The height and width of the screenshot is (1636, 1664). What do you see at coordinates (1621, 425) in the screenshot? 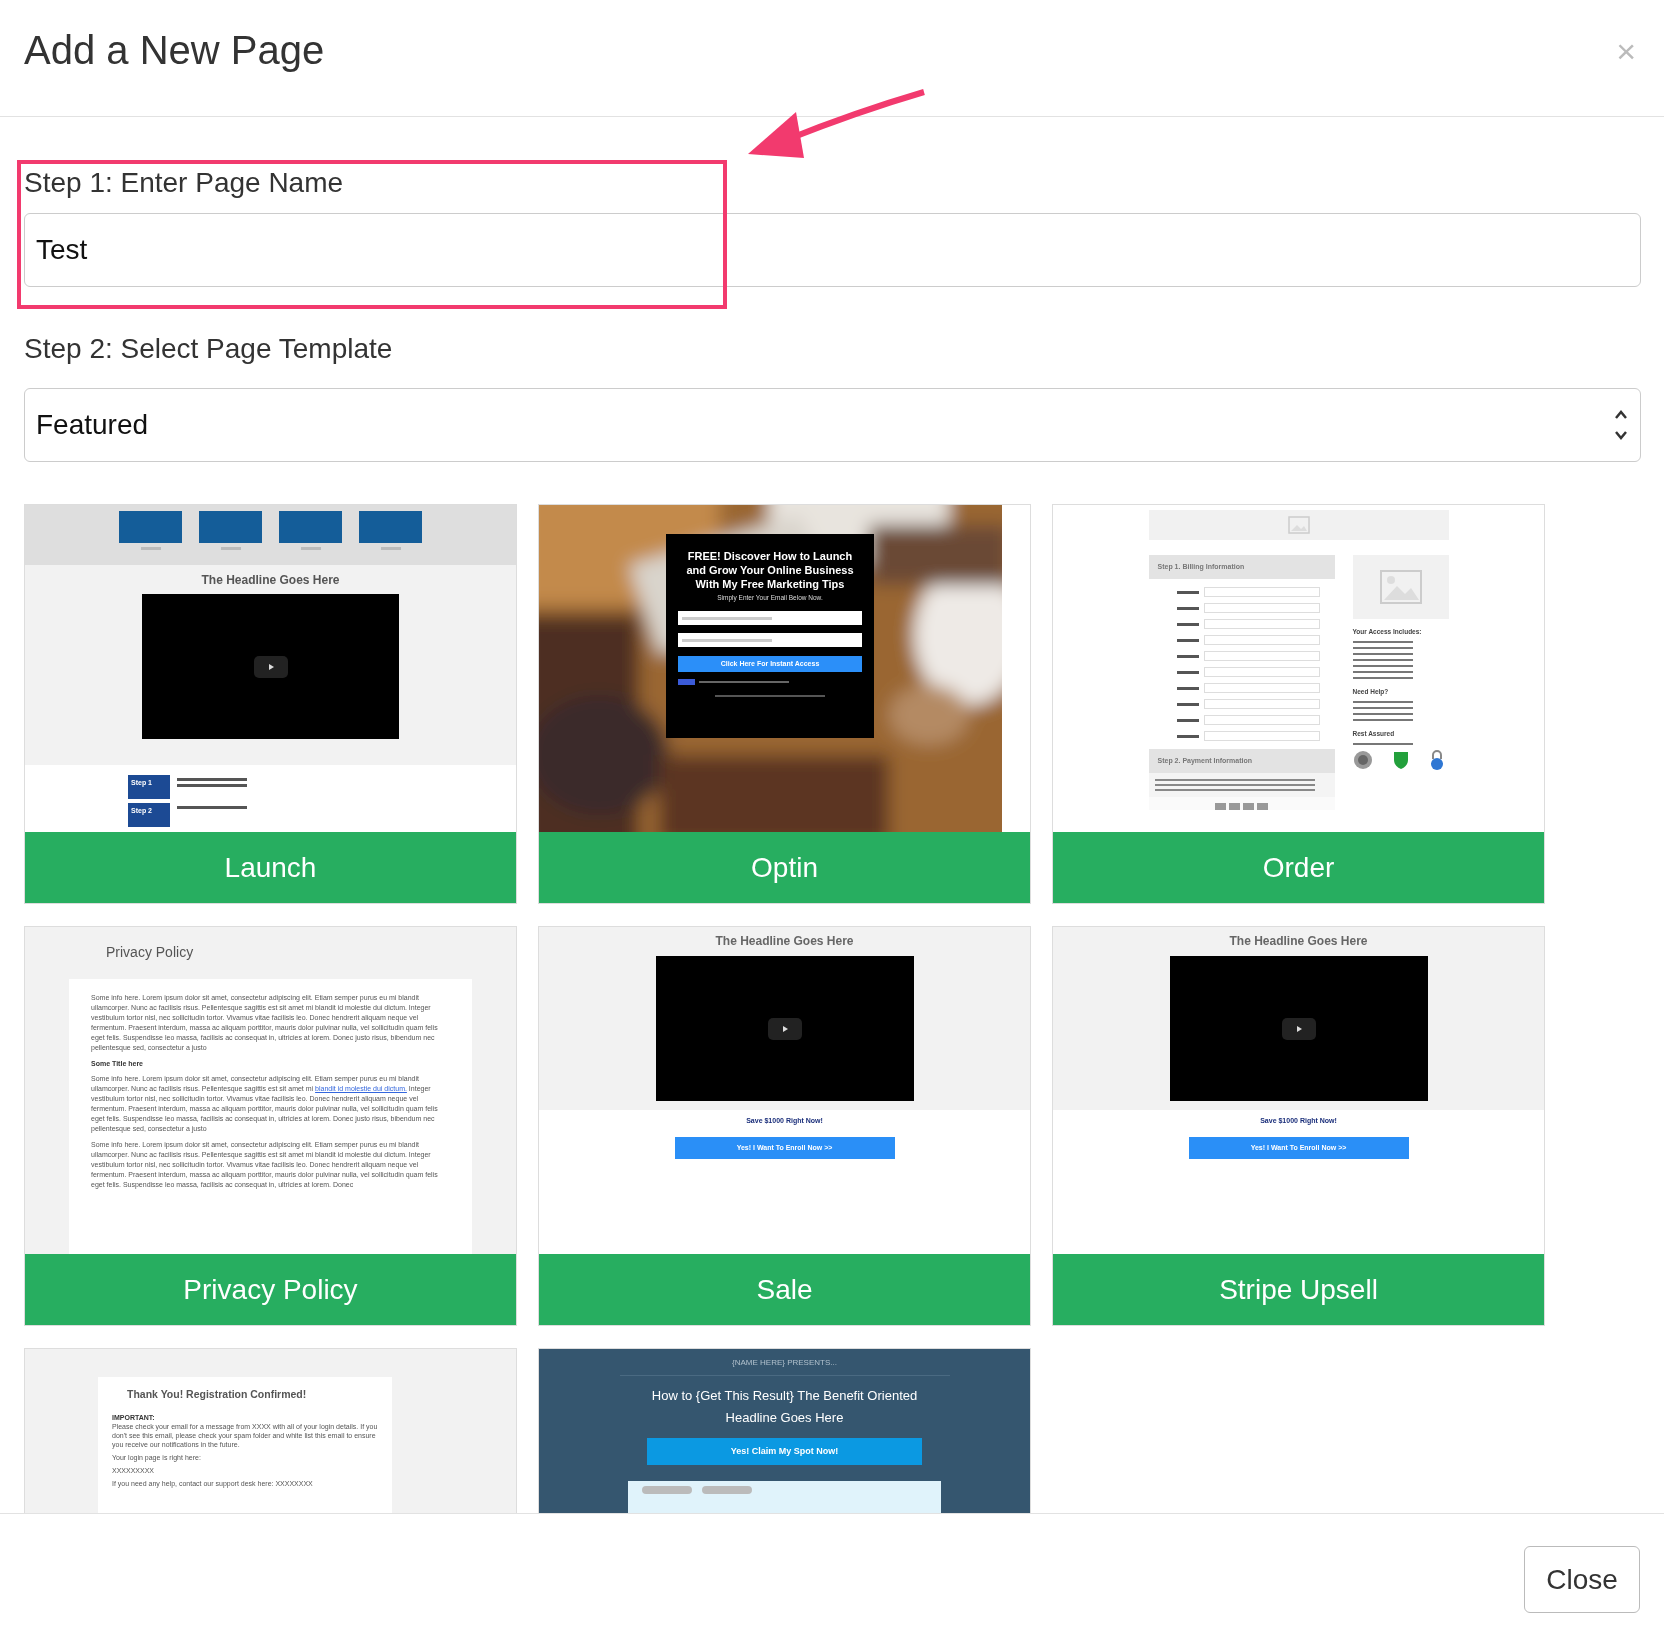
I see `chevron-icon` at bounding box center [1621, 425].